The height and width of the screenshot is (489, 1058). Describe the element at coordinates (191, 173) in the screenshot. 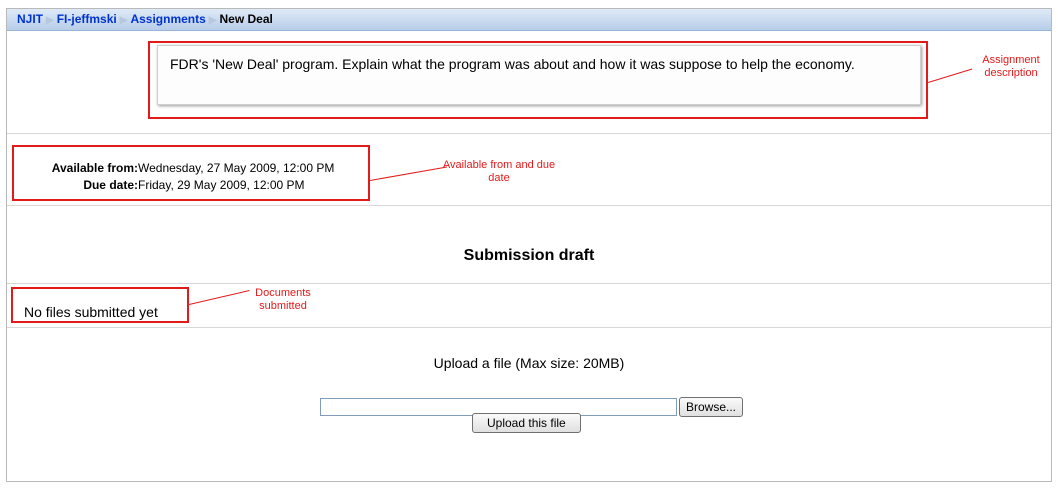

I see `highlight-dates` at that location.